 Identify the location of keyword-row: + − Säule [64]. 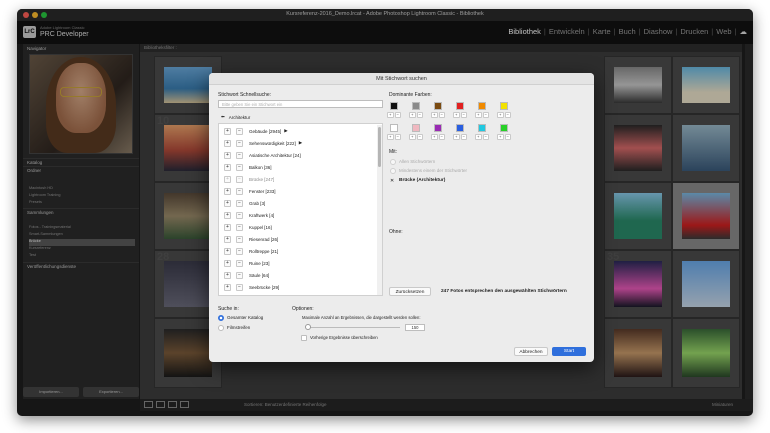
(298, 275).